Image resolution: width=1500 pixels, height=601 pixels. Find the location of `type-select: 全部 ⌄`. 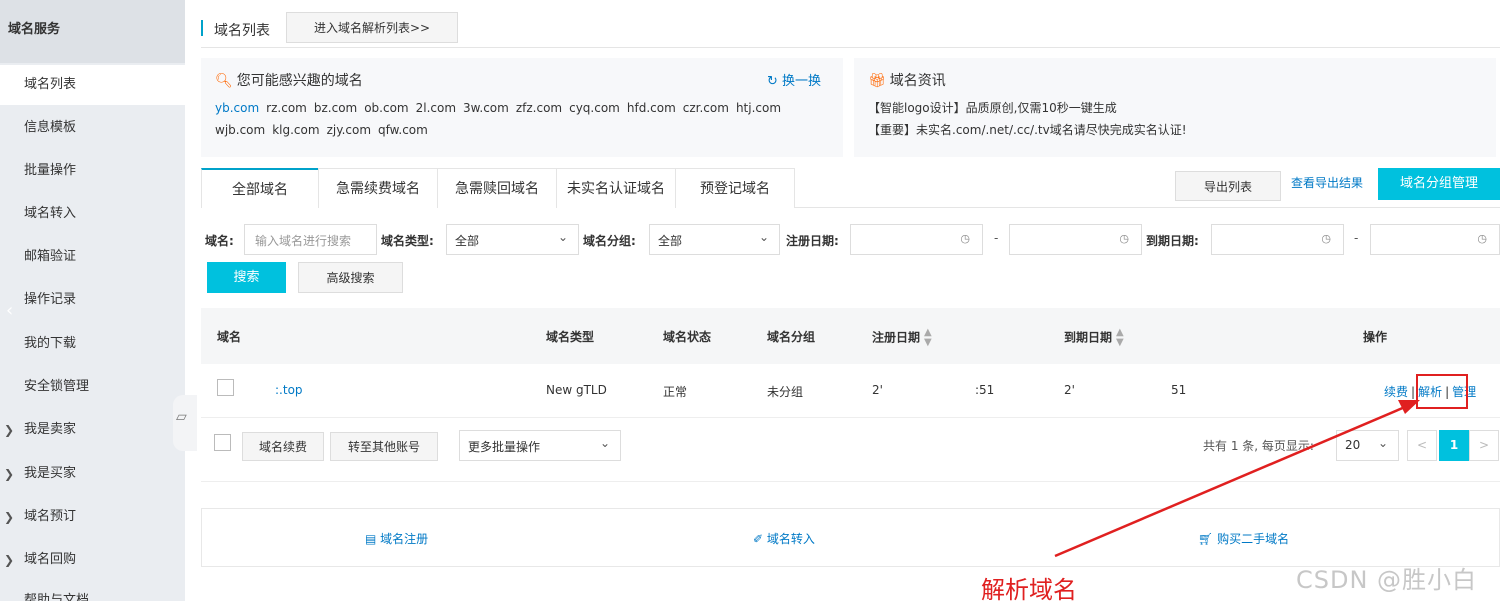

type-select: 全部 ⌄ is located at coordinates (512, 239).